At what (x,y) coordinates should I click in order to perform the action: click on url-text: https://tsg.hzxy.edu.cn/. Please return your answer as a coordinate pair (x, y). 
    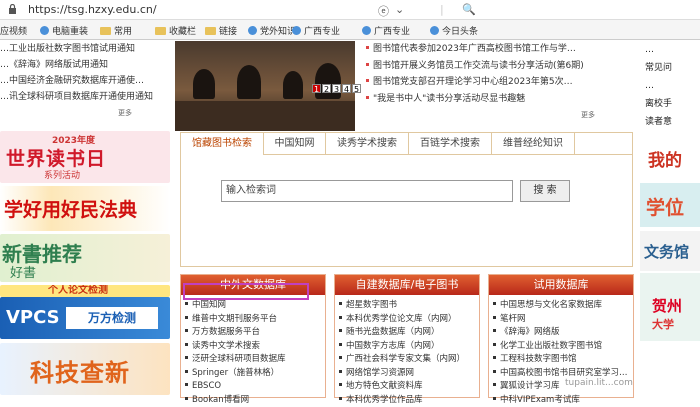
    Looking at the image, I should click on (92, 9).